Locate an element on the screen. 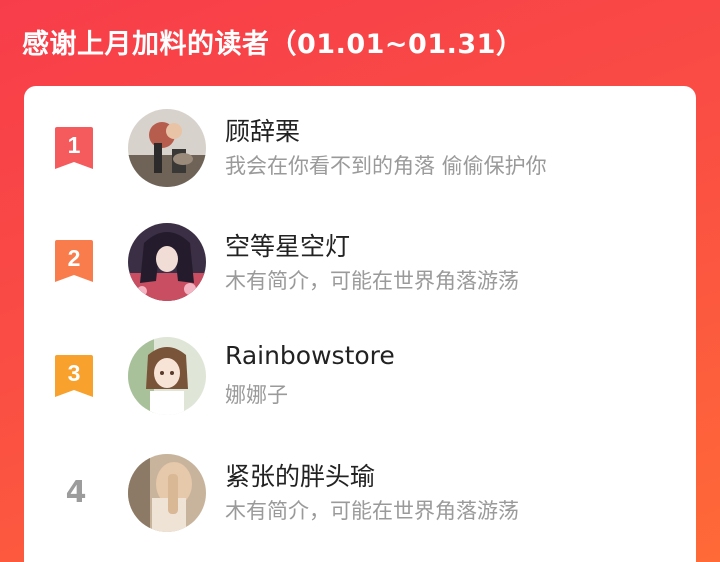 This screenshot has height=562, width=720. rank-2-bookmark-icon: 2 is located at coordinates (74, 262).